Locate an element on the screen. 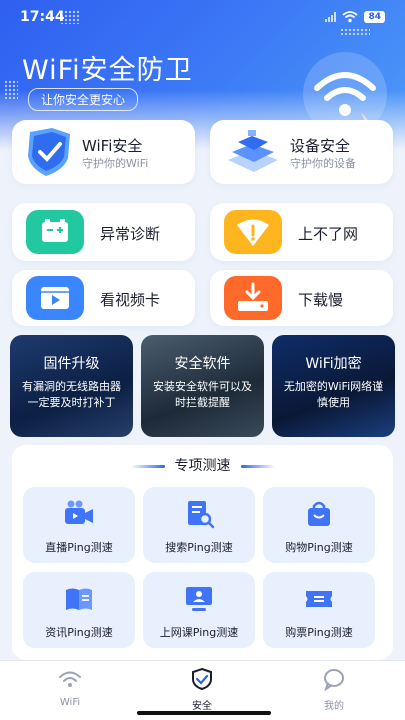 The height and width of the screenshot is (720, 405). status-time: 17:44 is located at coordinates (42, 17).